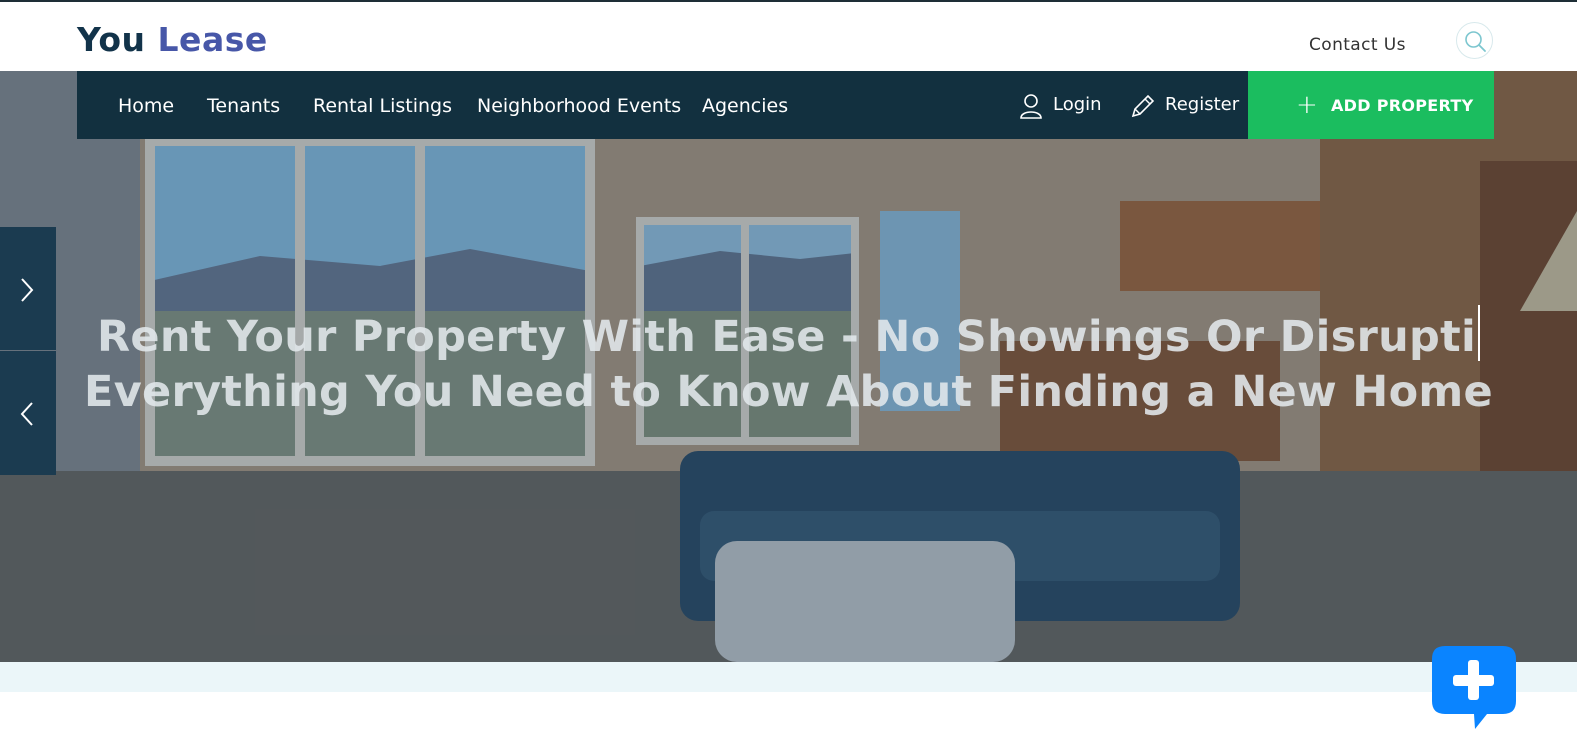 The height and width of the screenshot is (736, 1577). I want to click on site-header: You Lease Contact Us, so click(788, 36).